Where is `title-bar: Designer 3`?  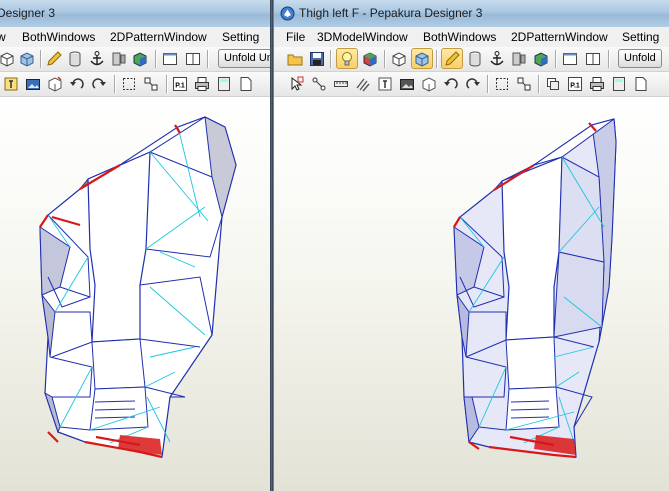 title-bar: Designer 3 is located at coordinates (135, 14).